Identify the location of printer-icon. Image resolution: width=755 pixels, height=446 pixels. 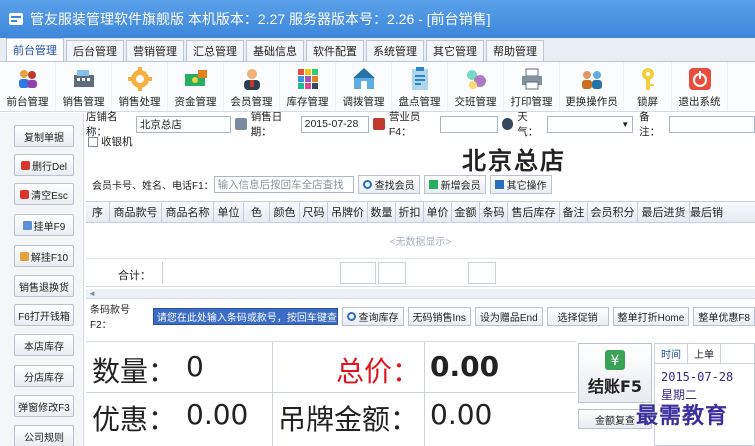
(531, 79).